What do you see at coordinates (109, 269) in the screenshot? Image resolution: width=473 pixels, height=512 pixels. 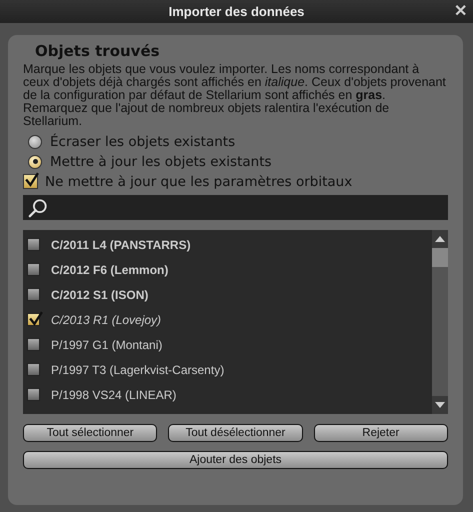 I see `object-name: C/2012 F6 (Lemmon)` at bounding box center [109, 269].